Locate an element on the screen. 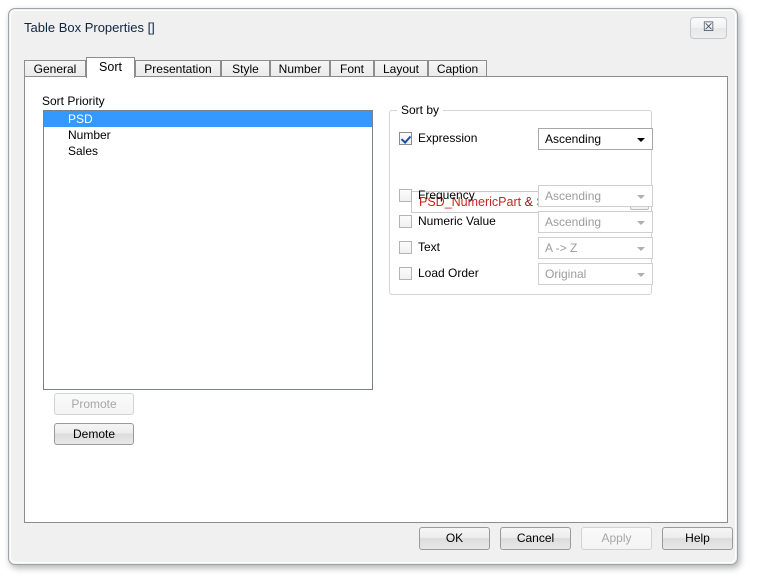 This screenshot has width=760, height=583. list-item: PSD is located at coordinates (208, 119).